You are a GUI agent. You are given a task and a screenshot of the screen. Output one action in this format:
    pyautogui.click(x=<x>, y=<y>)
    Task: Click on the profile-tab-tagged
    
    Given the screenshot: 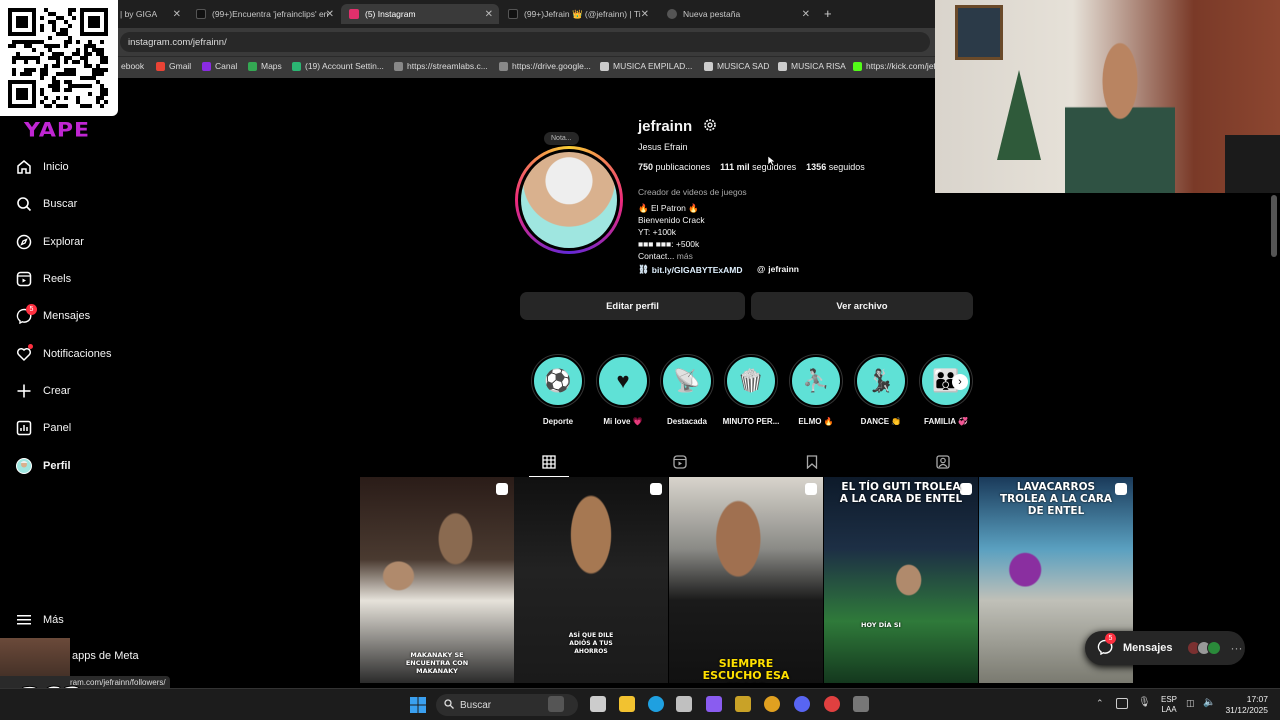 What is the action you would take?
    pyautogui.click(x=943, y=463)
    